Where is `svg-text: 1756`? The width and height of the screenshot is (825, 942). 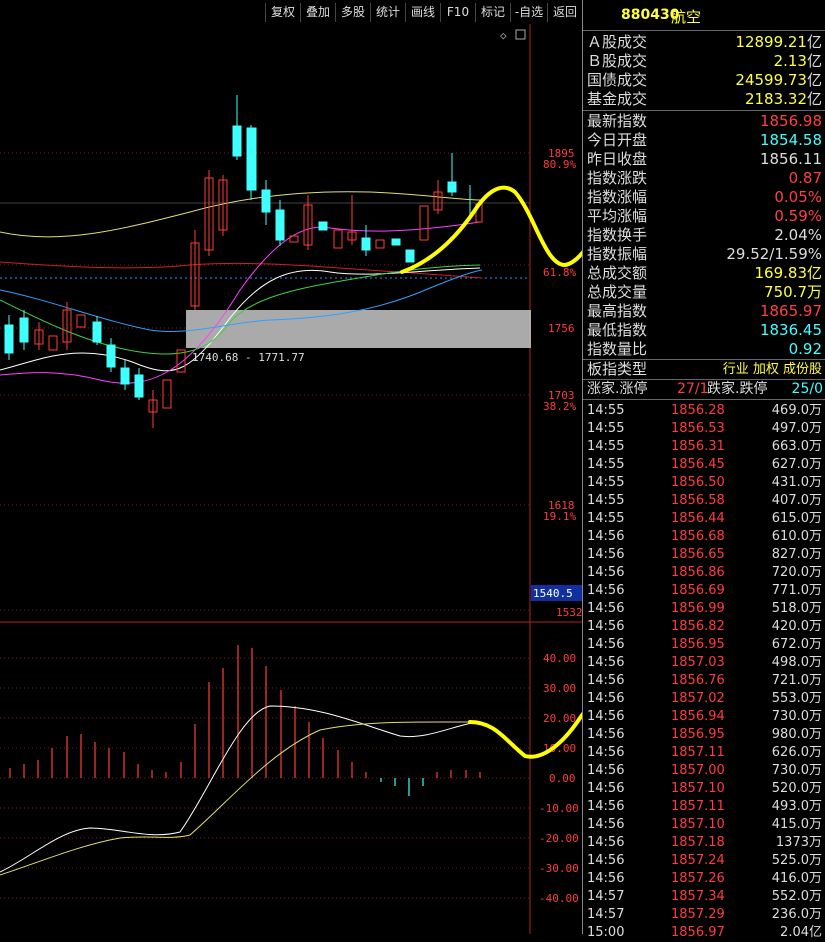 svg-text: 1756 is located at coordinates (561, 328).